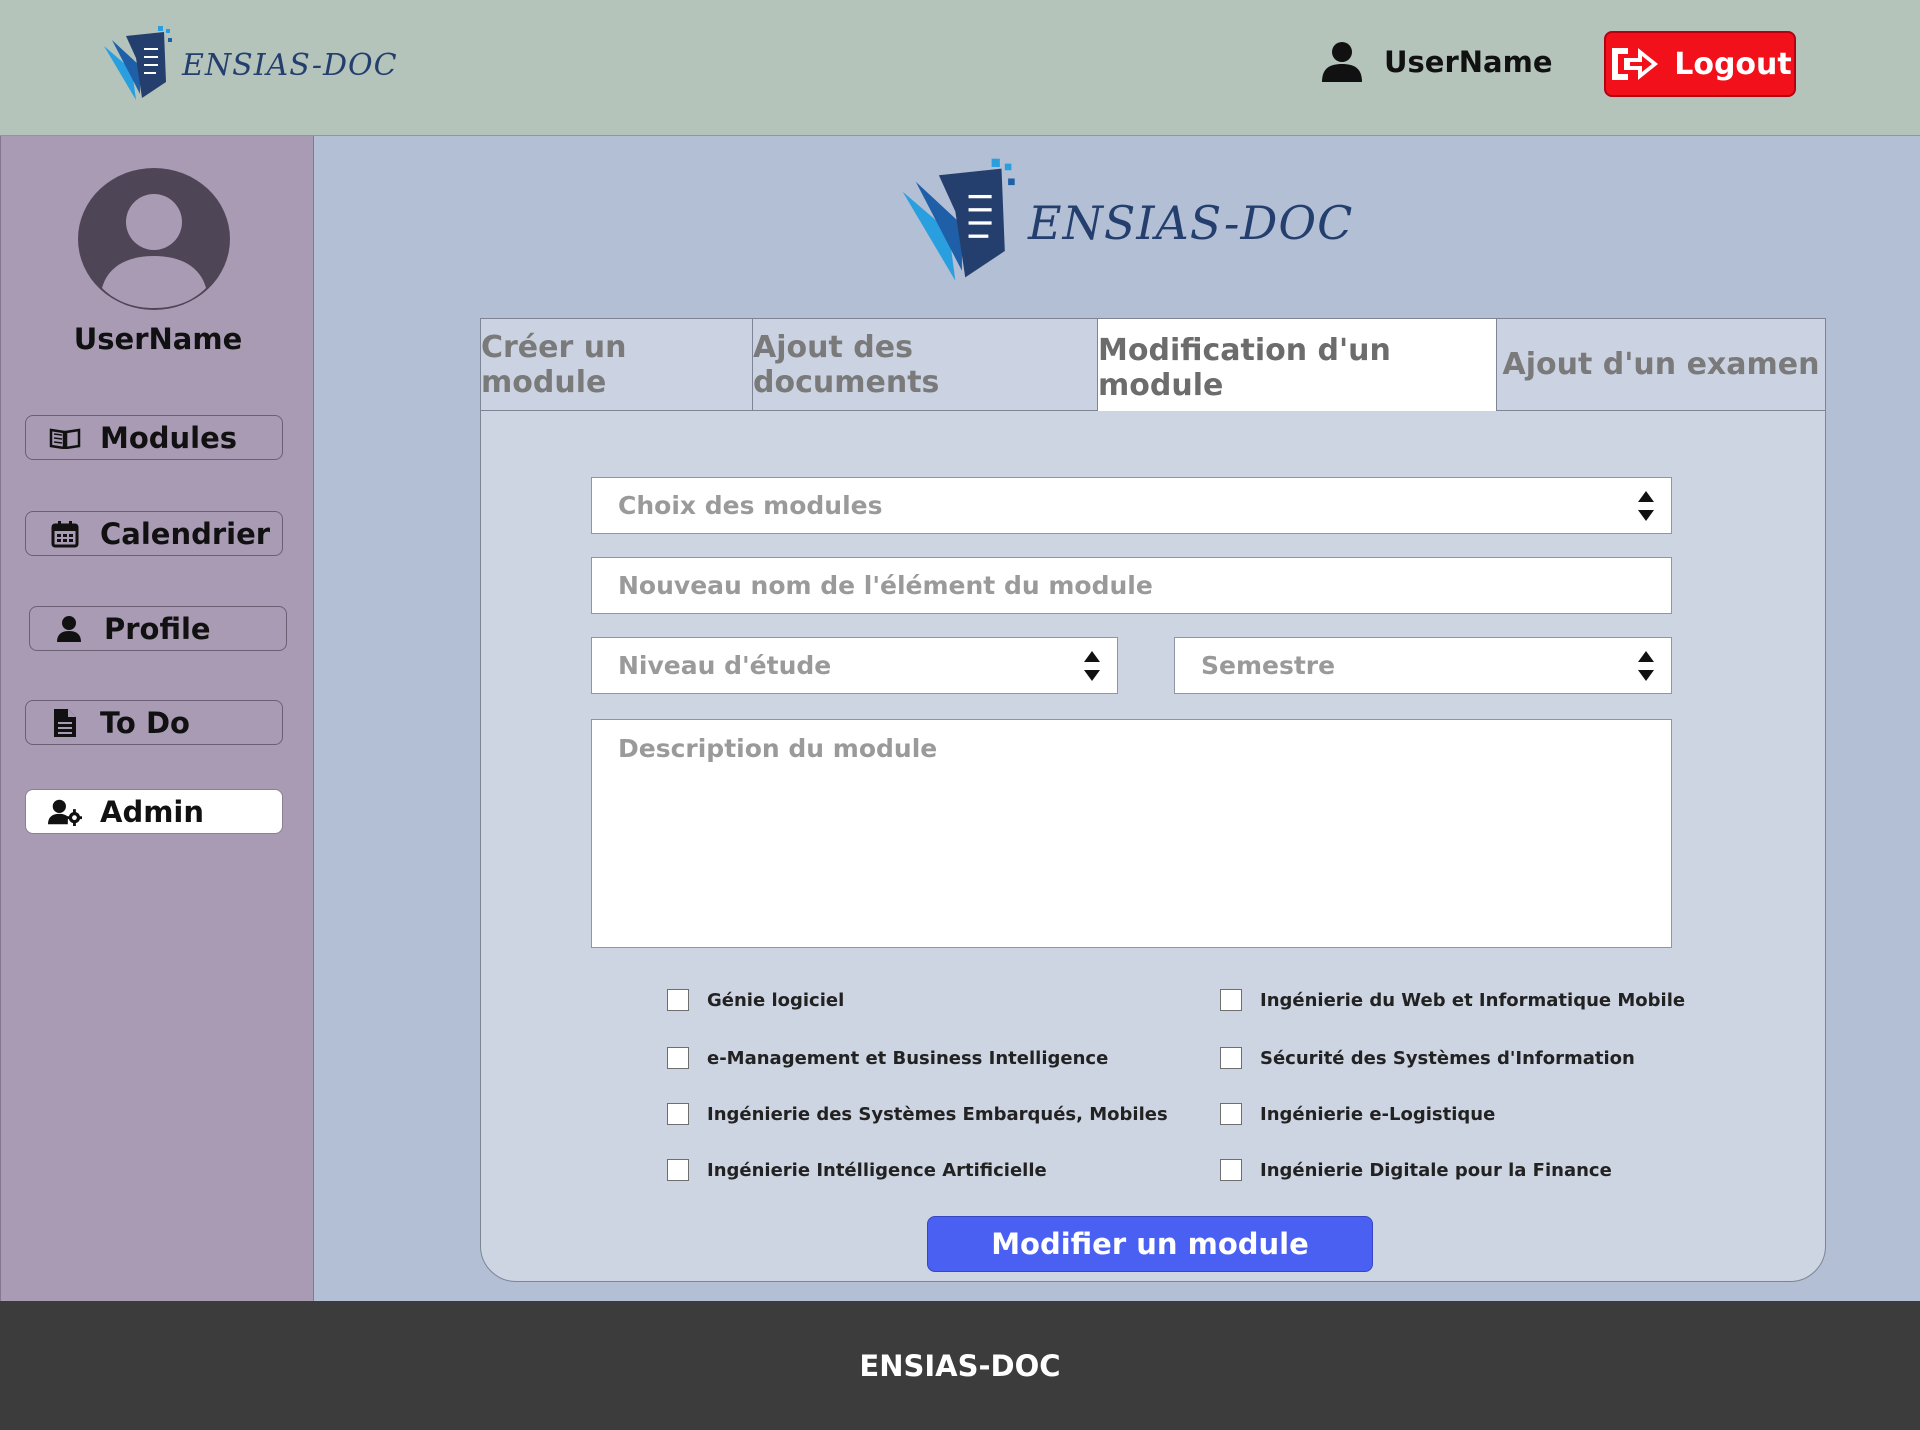 Image resolution: width=1920 pixels, height=1430 pixels. What do you see at coordinates (1378, 1114) in the screenshot?
I see `filiere-label: Ingénierie e-Logistique` at bounding box center [1378, 1114].